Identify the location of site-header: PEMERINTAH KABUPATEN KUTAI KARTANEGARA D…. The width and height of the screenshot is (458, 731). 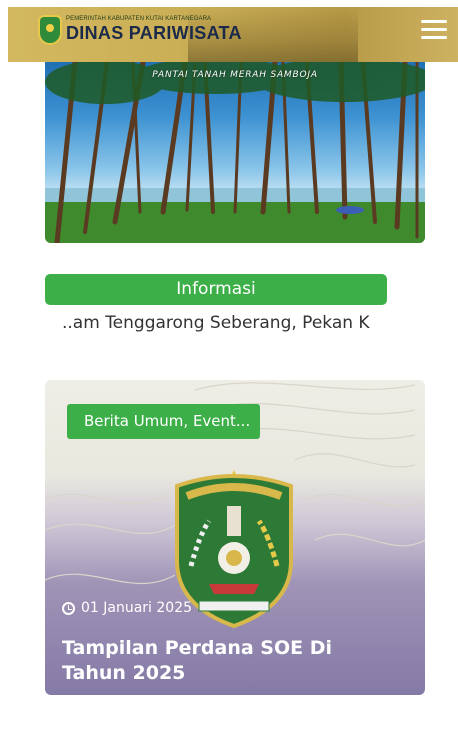
(233, 34).